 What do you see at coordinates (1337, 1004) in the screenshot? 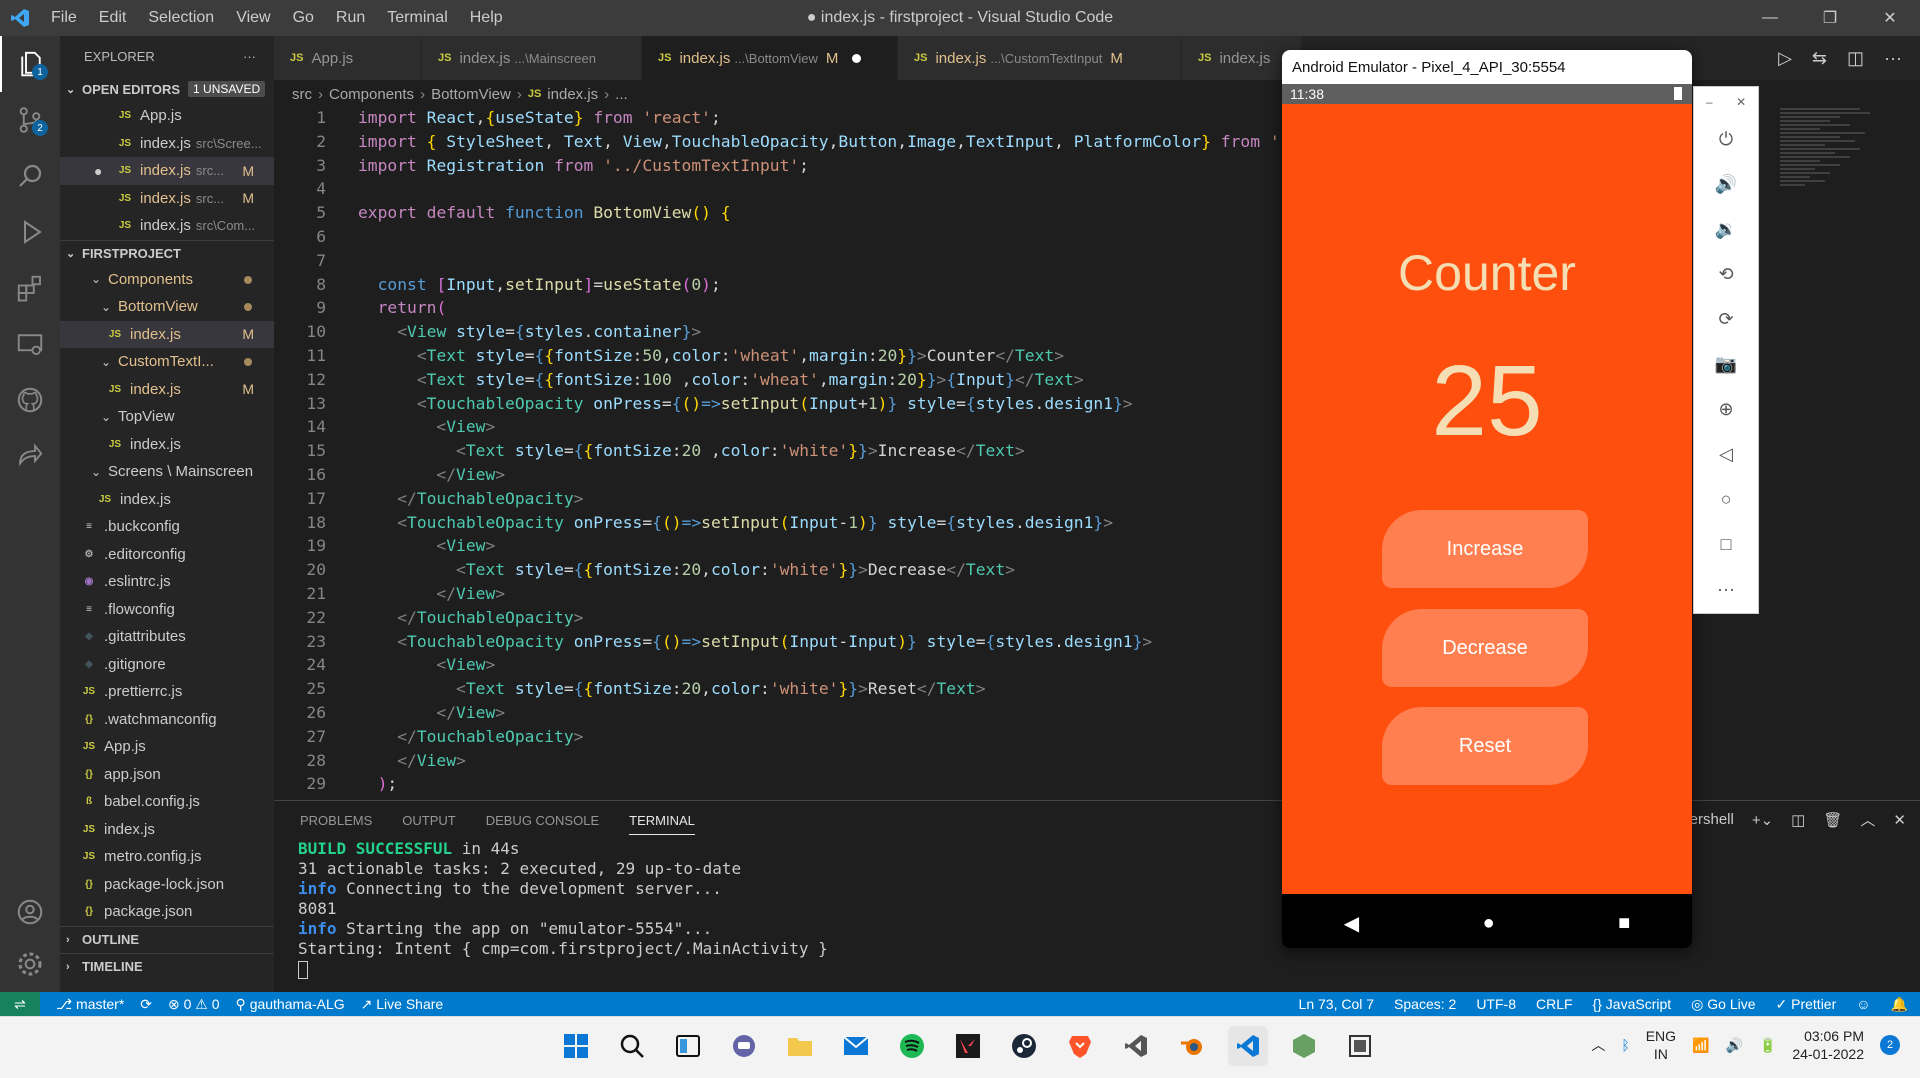
I see `cursor-position: Ln 73, Col 7` at bounding box center [1337, 1004].